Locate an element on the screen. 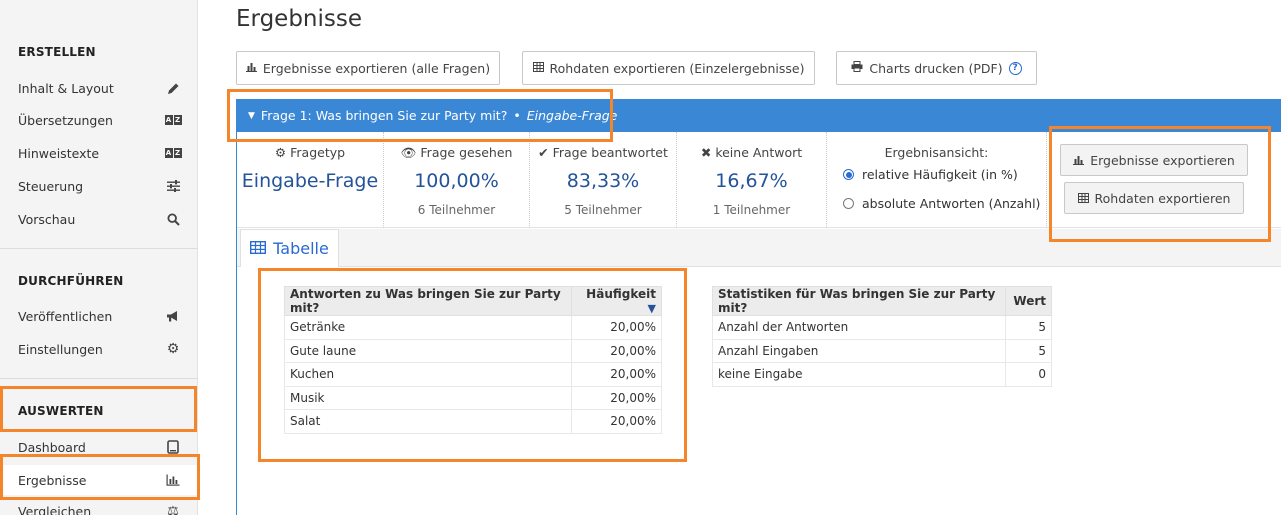 The width and height of the screenshot is (1281, 515). section-erstellen: ERSTELLEN is located at coordinates (57, 52).